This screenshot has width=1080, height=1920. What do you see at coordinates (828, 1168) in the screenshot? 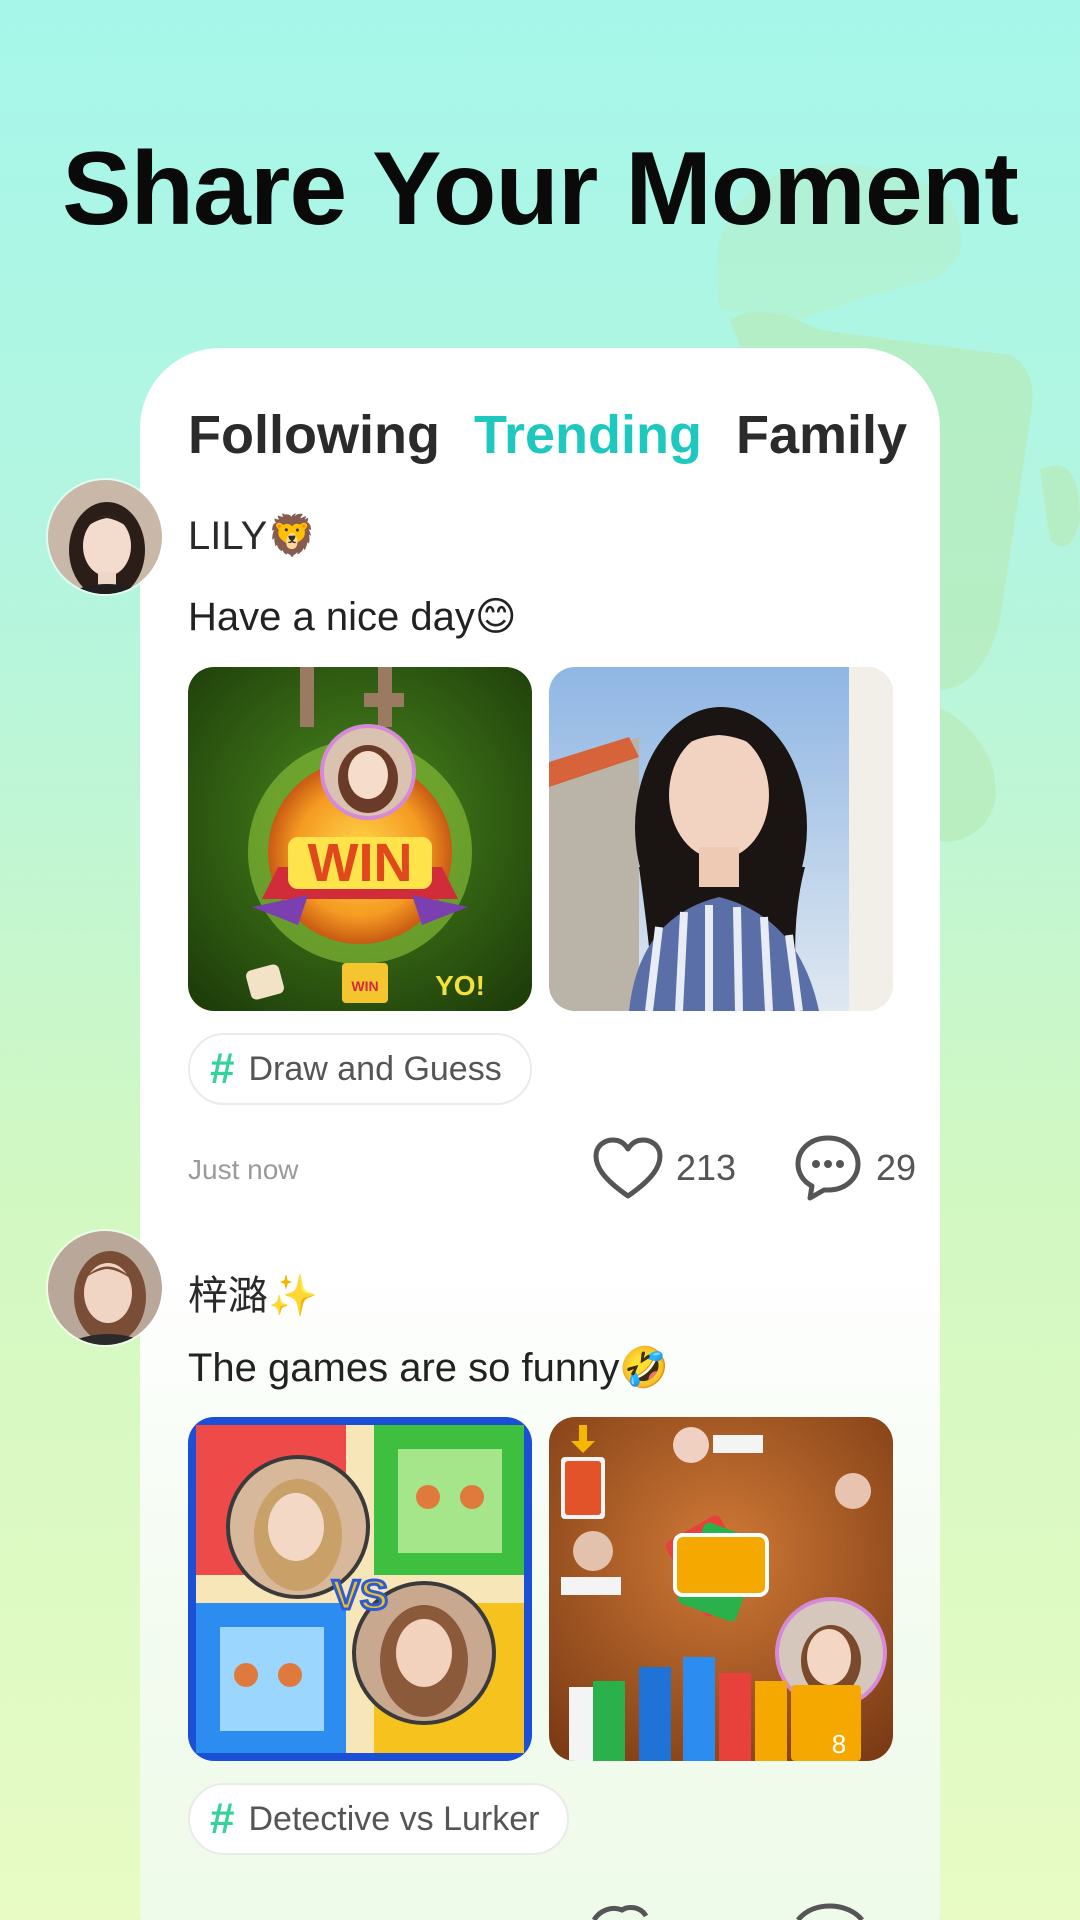
I see `comment-bubble-icon` at bounding box center [828, 1168].